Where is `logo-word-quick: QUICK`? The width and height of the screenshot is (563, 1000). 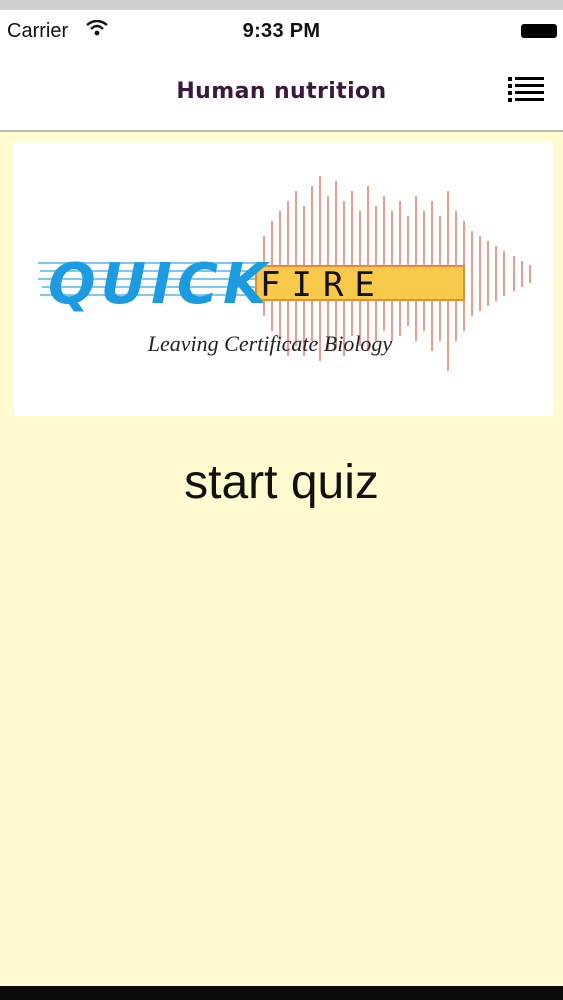 logo-word-quick: QUICK is located at coordinates (159, 284).